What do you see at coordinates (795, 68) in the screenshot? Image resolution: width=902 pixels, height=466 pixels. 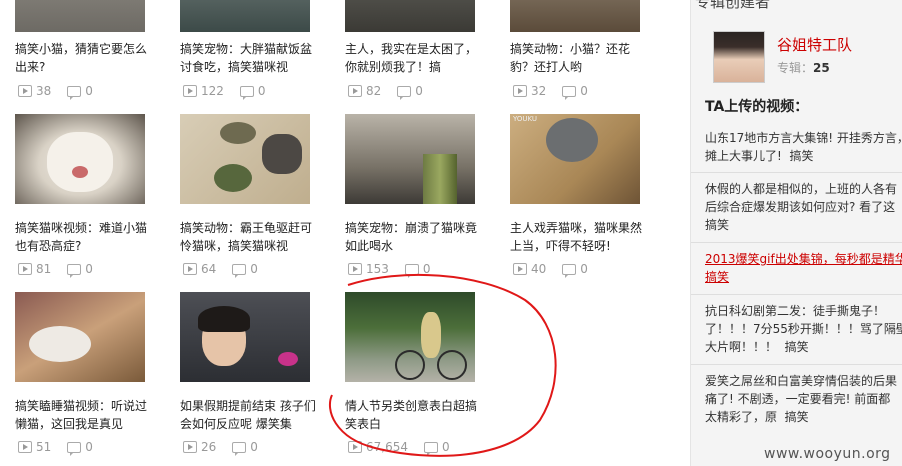 I see `album-label: 专辑：` at bounding box center [795, 68].